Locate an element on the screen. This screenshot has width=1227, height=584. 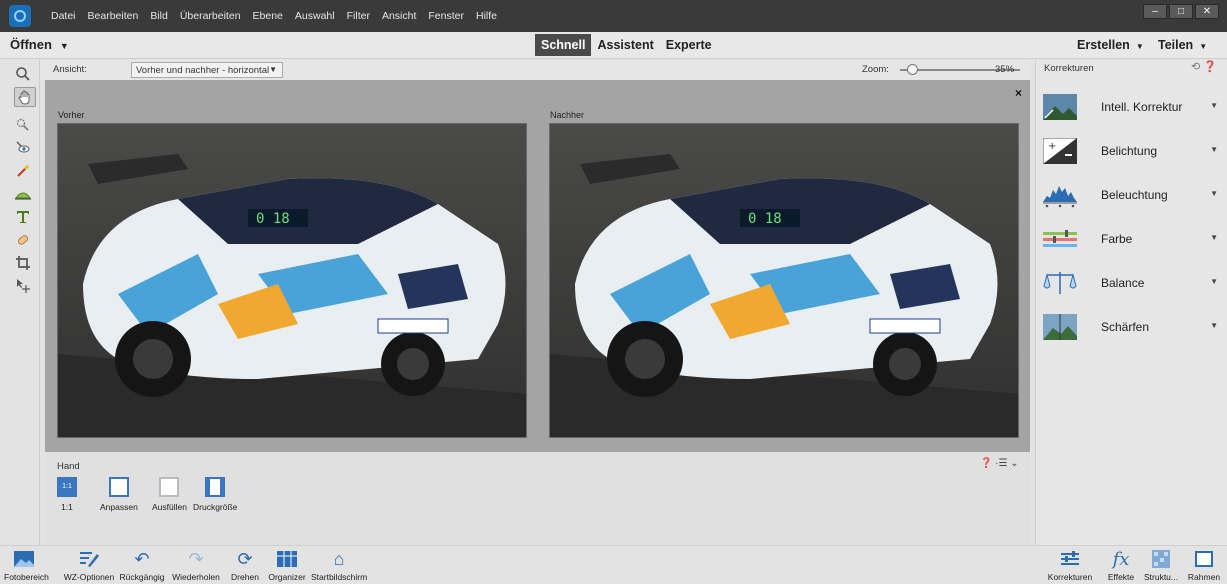
whiten-teeth-tool-icon is located at coordinates (23, 171).